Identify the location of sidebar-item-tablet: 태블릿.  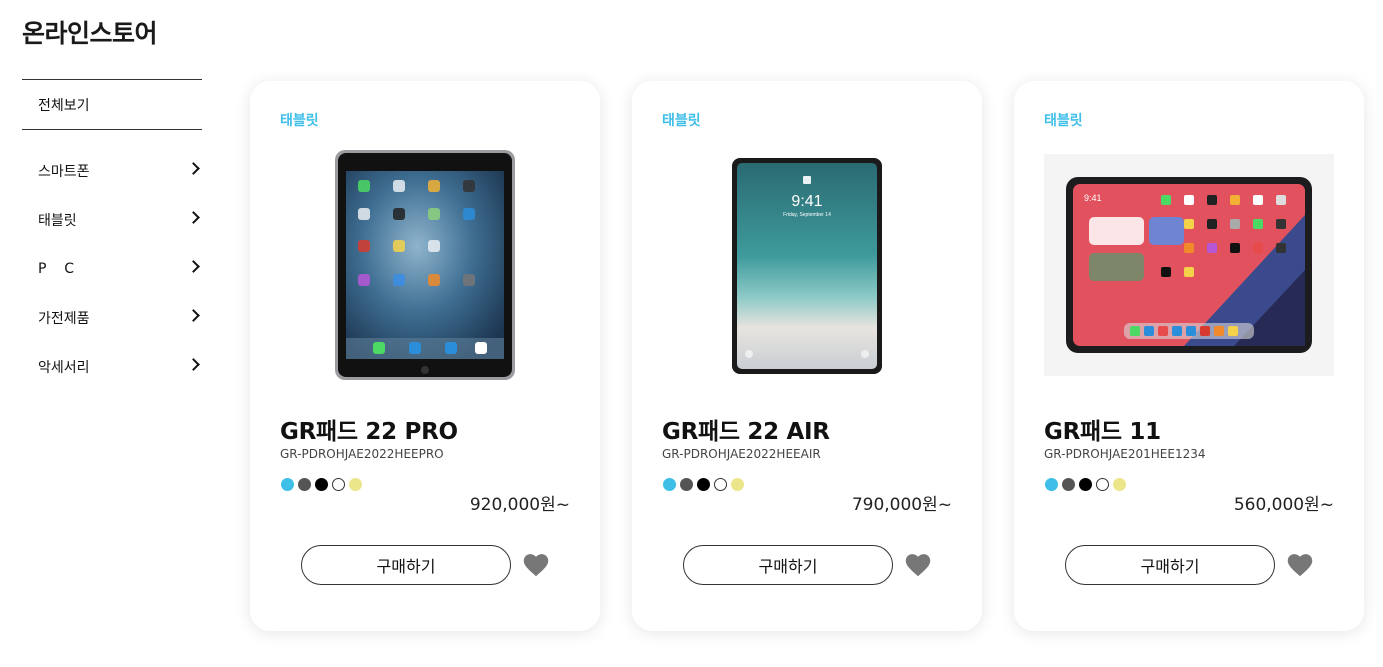
(112, 219).